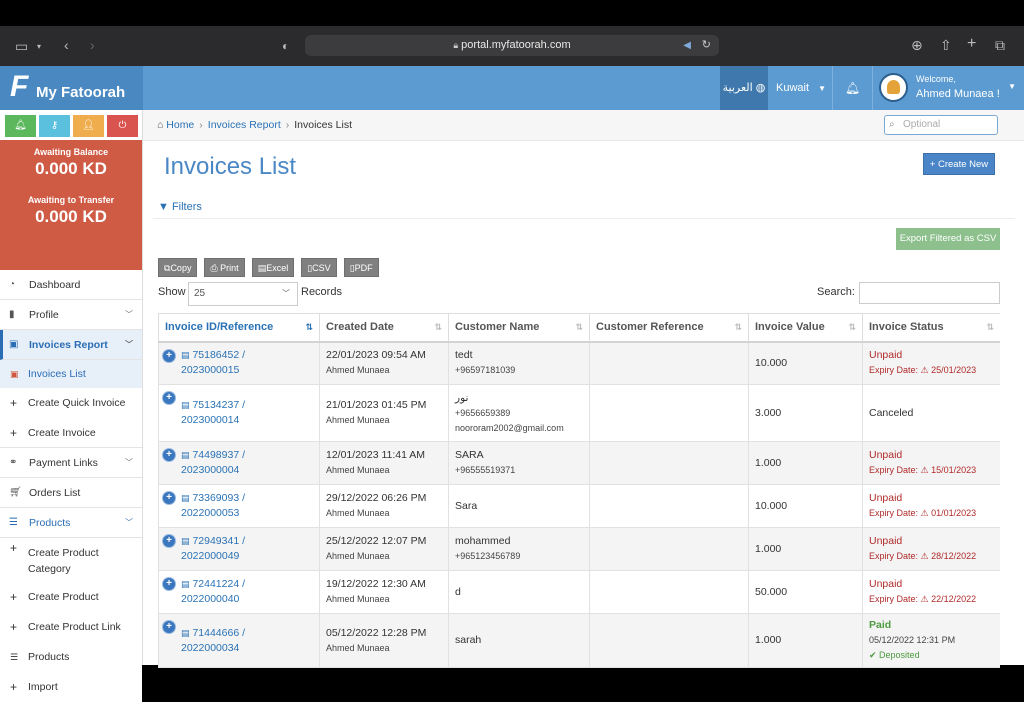  I want to click on download-icon: ⊕, so click(917, 45).